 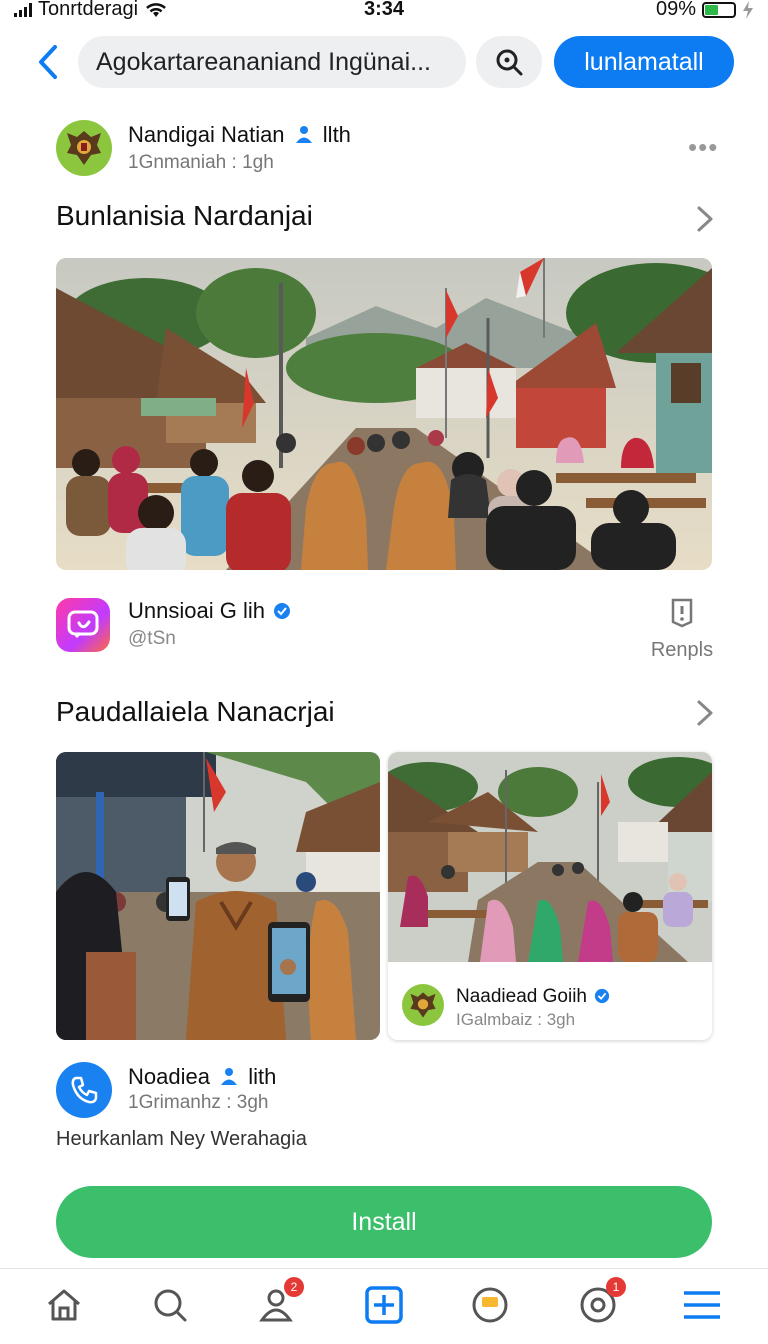 What do you see at coordinates (152, 638) in the screenshot?
I see `app-handle: @tSn` at bounding box center [152, 638].